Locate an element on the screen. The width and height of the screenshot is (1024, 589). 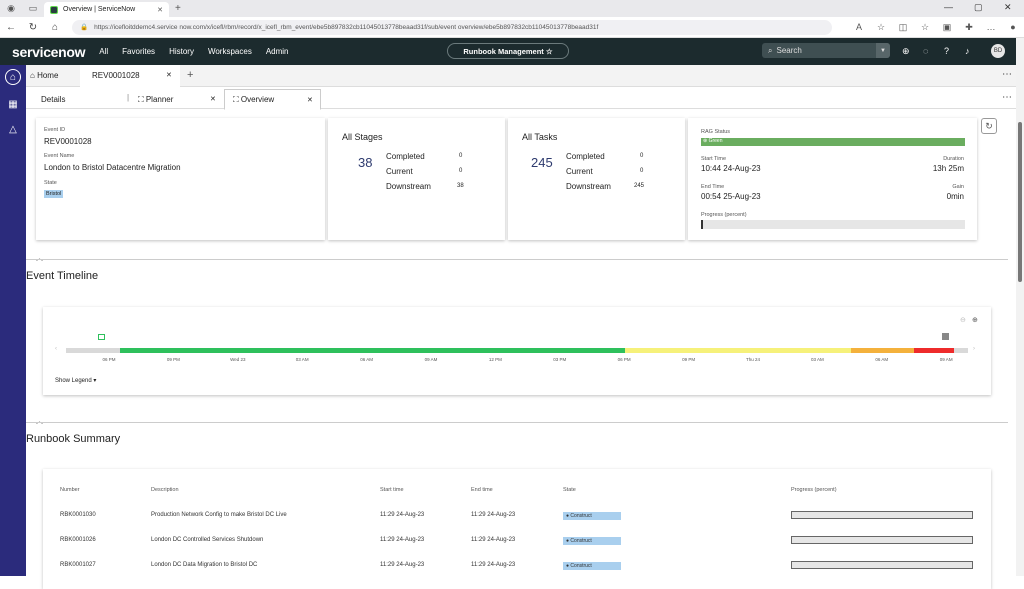
collapse-timeline-caret-icon: ︿ is located at coordinates (39, 421).